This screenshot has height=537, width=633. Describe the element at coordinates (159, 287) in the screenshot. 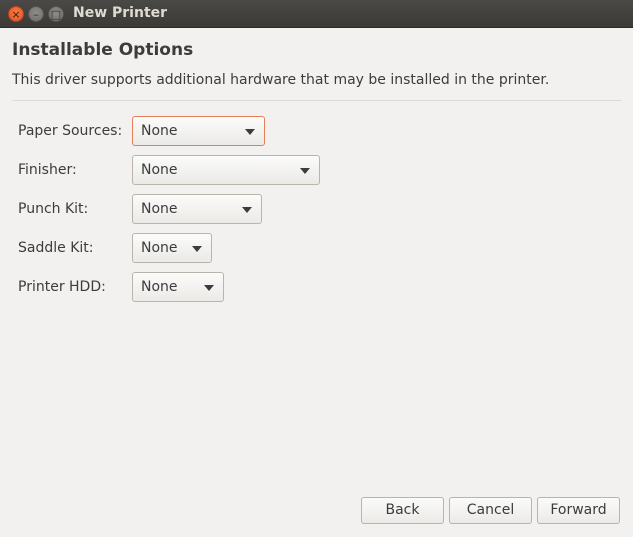

I see `printer-hdd-value: None` at that location.